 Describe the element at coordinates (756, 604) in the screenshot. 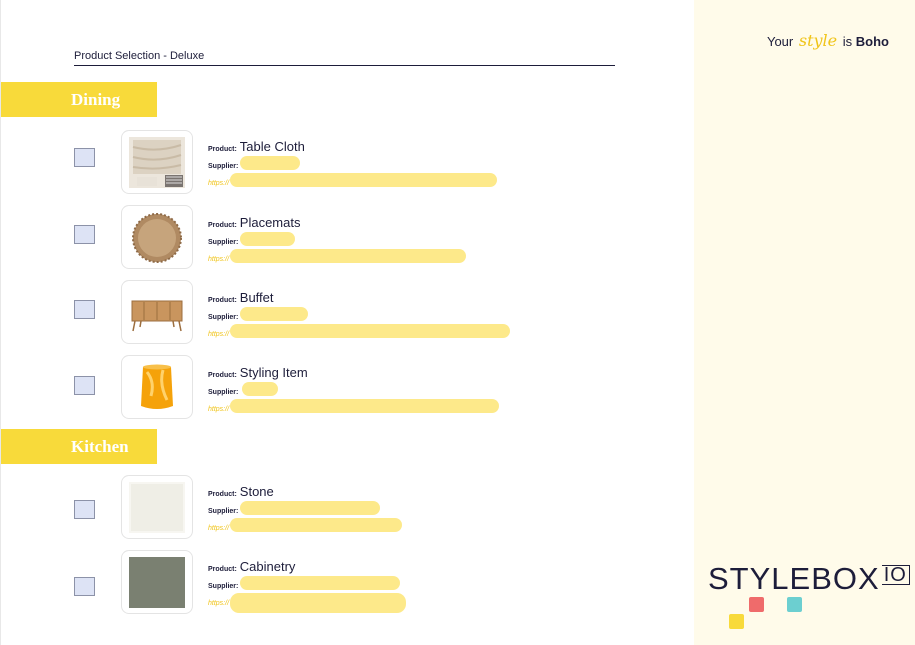

I see `logo-red-square` at that location.